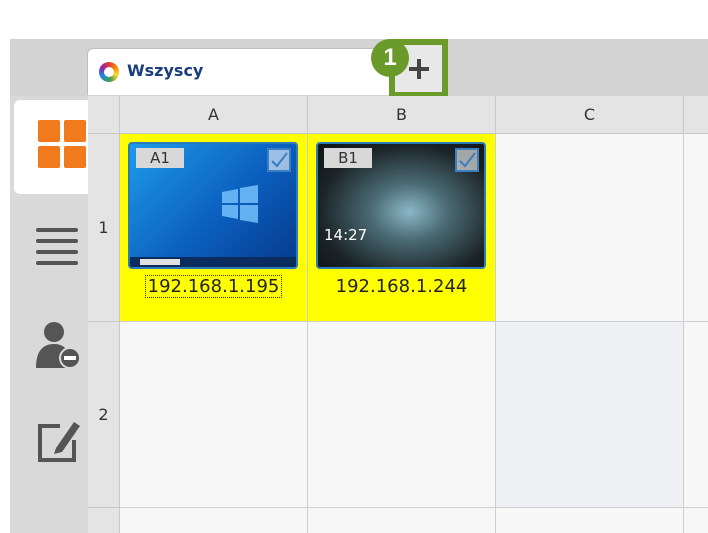 This screenshot has width=708, height=533. Describe the element at coordinates (109, 72) in the screenshot. I see `app-logo-icon` at that location.